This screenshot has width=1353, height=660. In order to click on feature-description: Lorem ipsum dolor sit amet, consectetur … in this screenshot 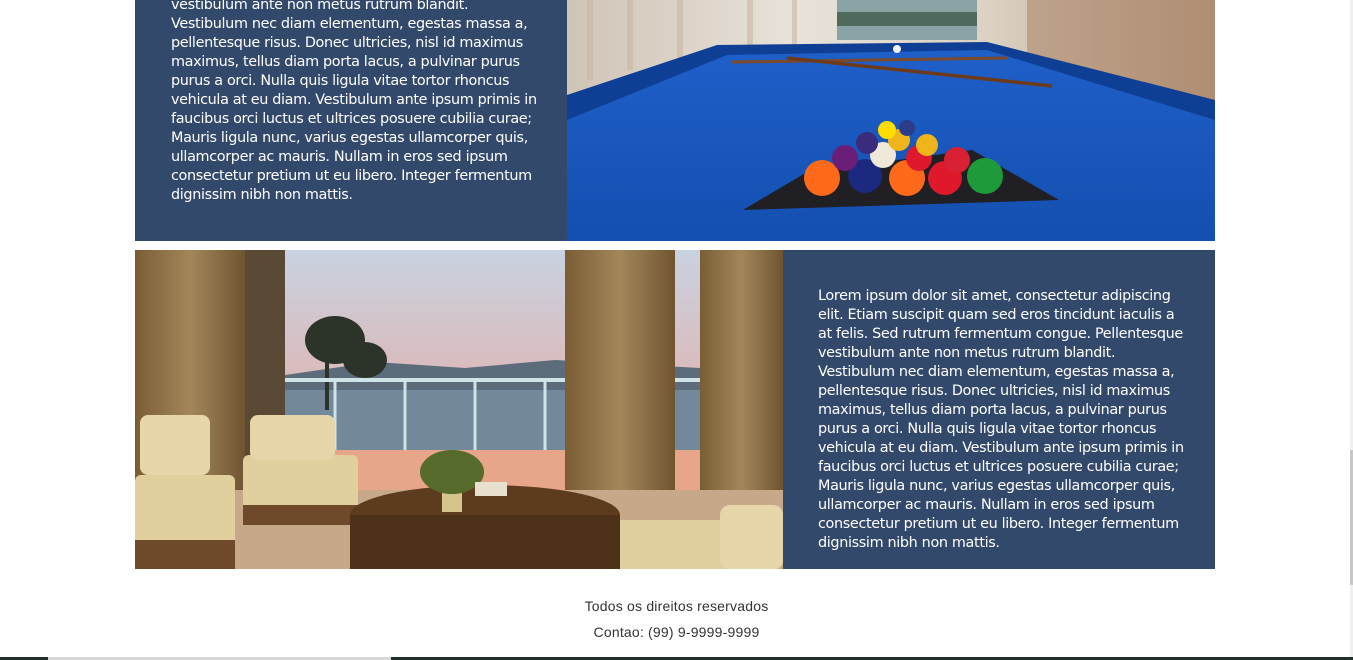, I will do `click(1001, 419)`.